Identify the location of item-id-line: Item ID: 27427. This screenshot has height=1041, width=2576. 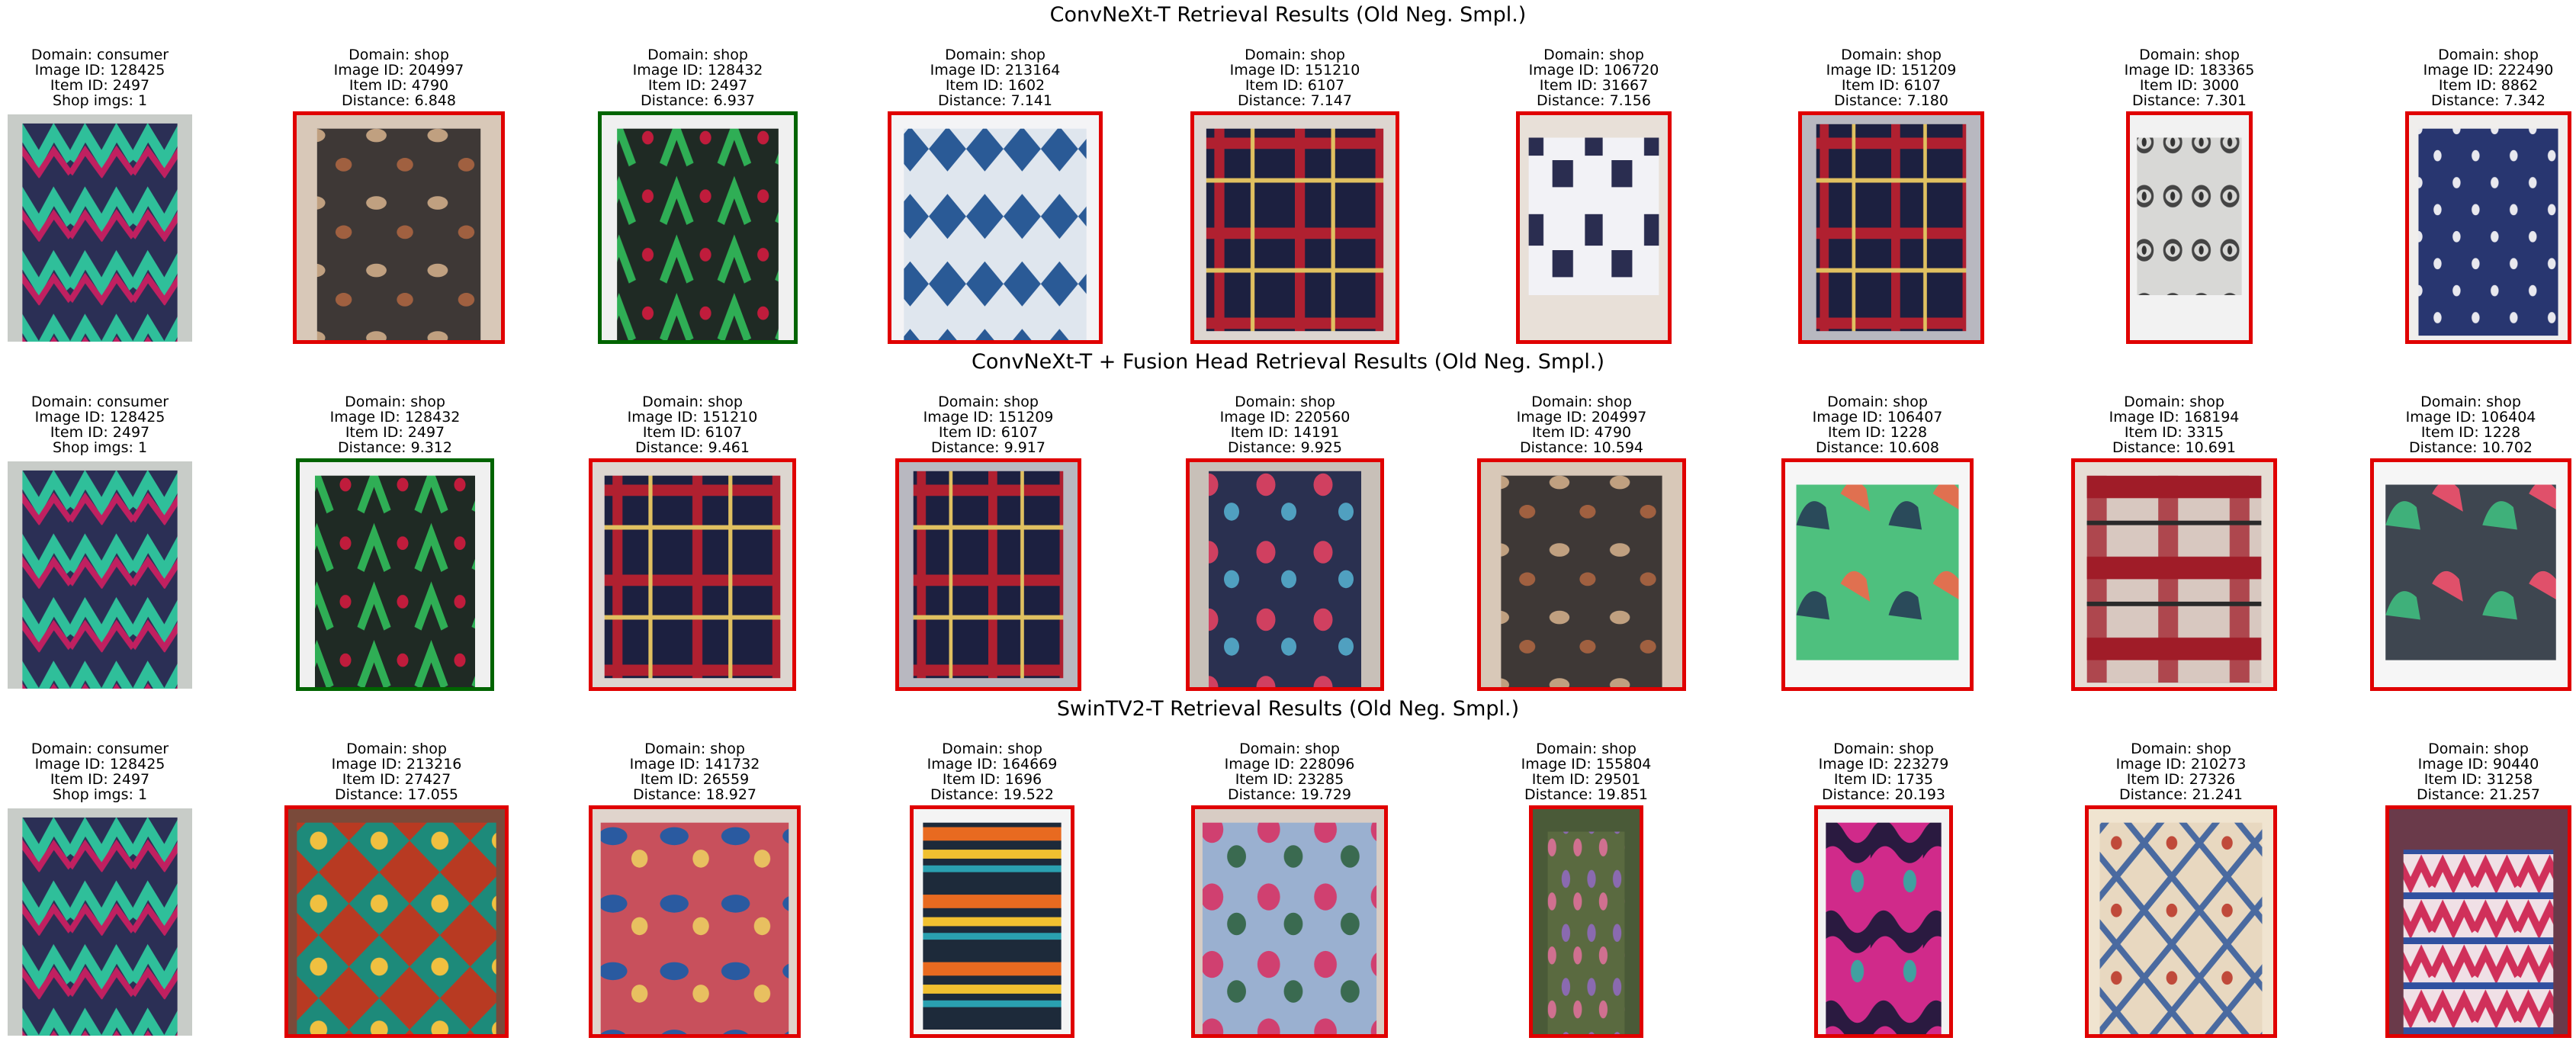
(396, 779).